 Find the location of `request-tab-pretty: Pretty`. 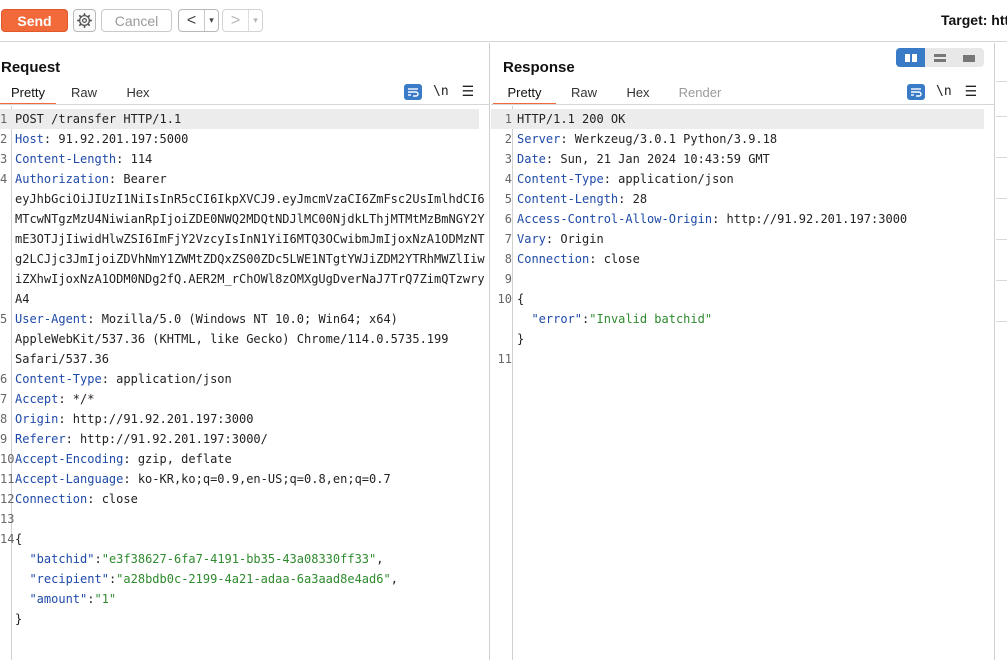

request-tab-pretty: Pretty is located at coordinates (28, 93).